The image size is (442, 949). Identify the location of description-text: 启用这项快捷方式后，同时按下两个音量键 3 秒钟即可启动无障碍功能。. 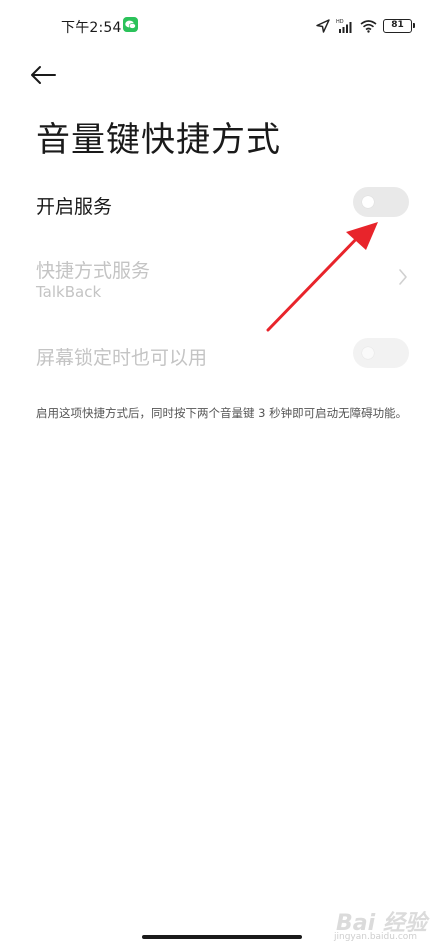
(222, 413).